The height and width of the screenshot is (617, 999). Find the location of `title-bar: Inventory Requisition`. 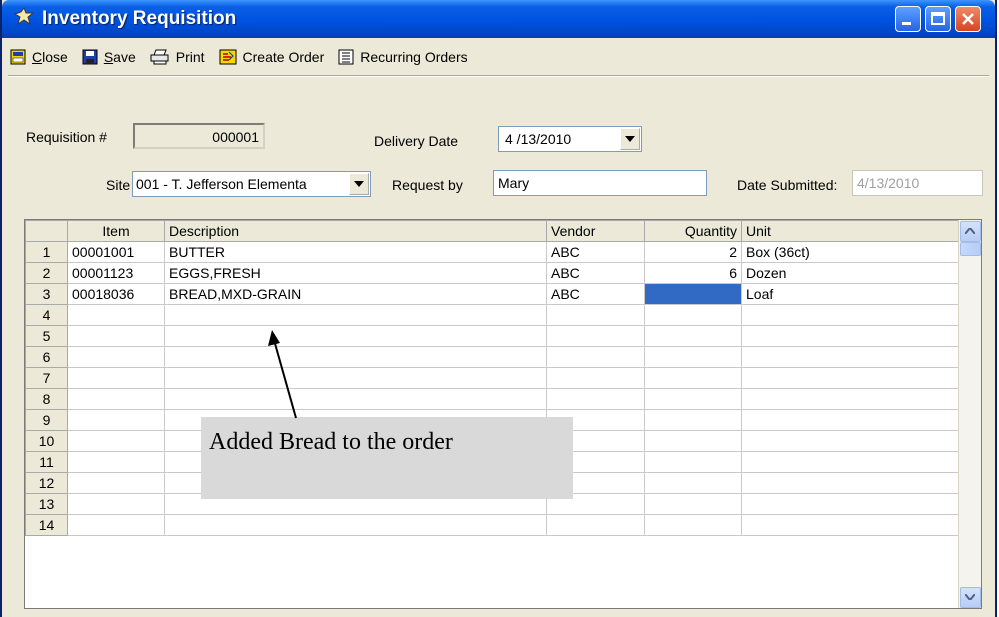

title-bar: Inventory Requisition is located at coordinates (498, 19).